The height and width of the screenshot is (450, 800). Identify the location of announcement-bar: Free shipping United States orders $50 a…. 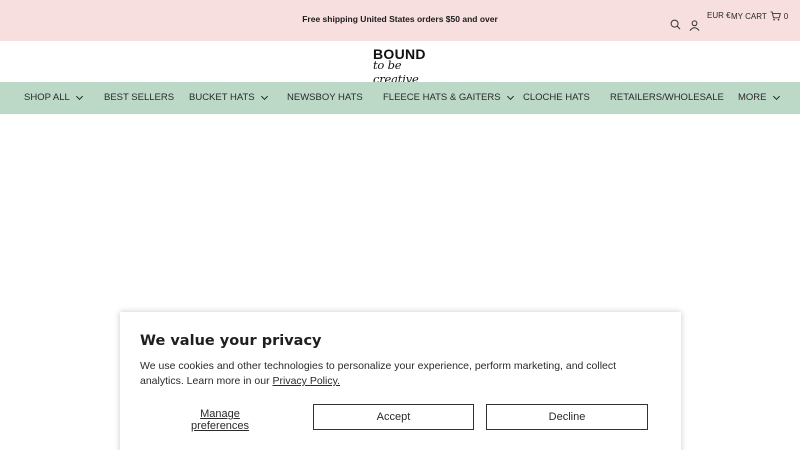
(400, 20).